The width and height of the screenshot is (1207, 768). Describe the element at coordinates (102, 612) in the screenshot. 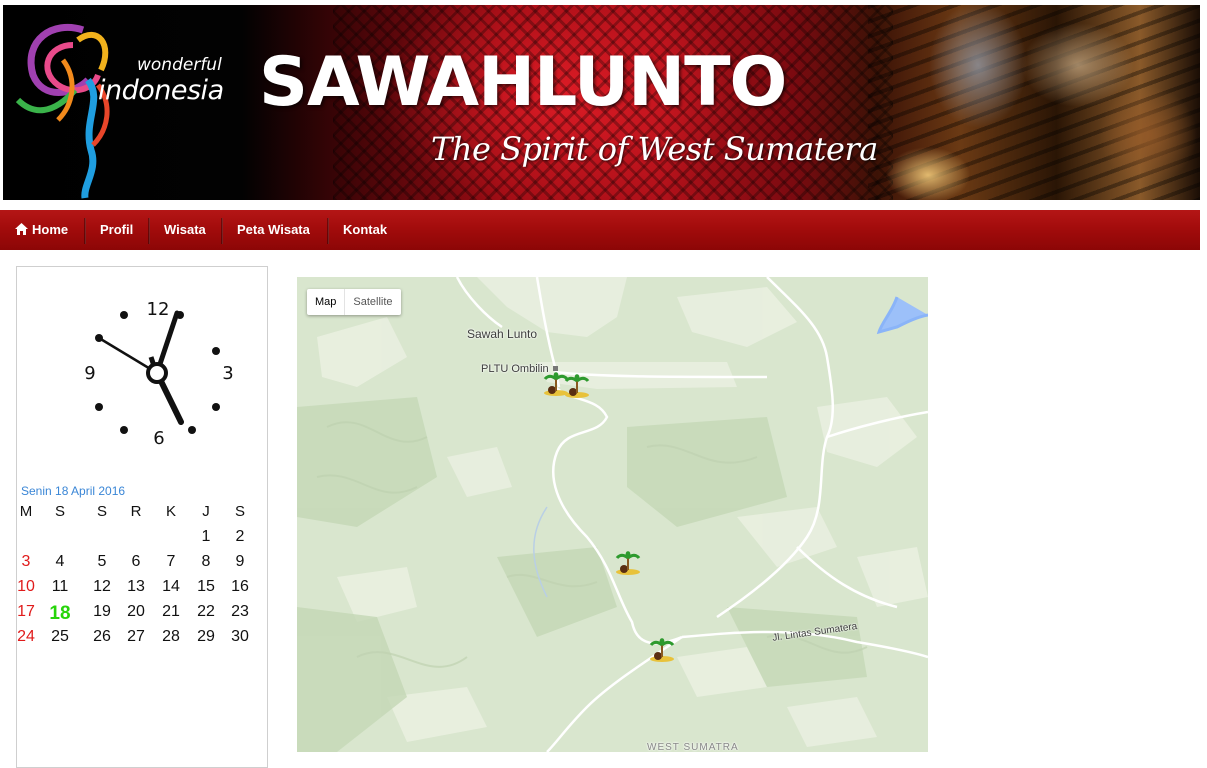

I see `calendar-day: 19` at that location.